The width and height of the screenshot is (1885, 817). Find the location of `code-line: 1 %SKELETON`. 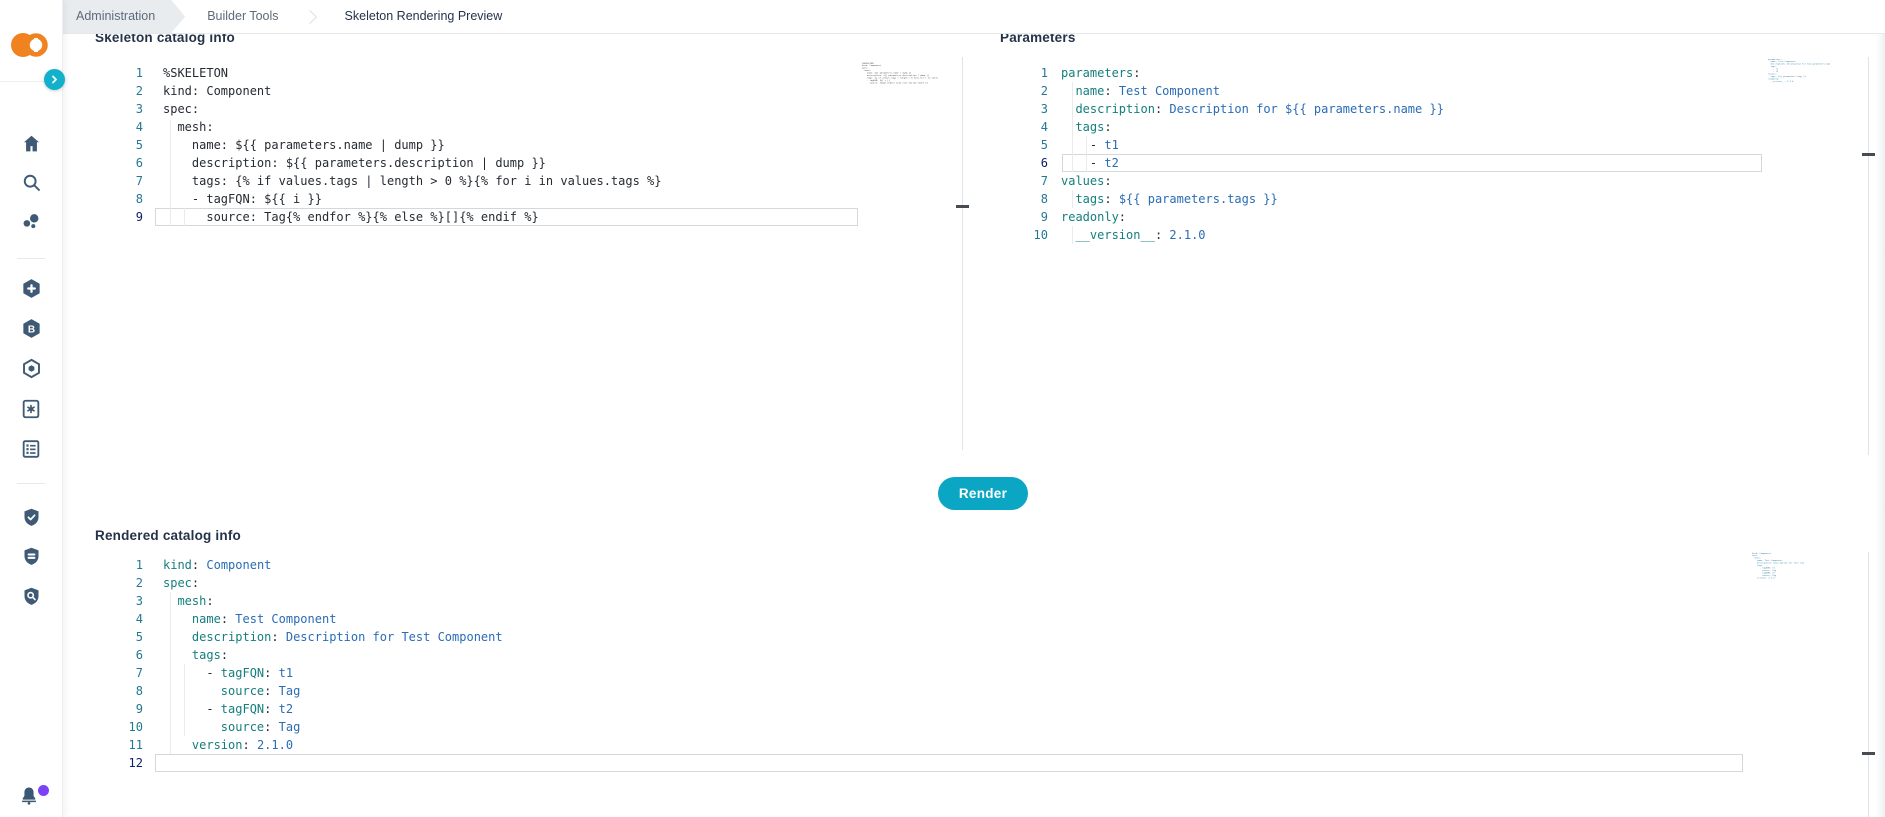

code-line: 1 %SKELETON is located at coordinates (161, 73).